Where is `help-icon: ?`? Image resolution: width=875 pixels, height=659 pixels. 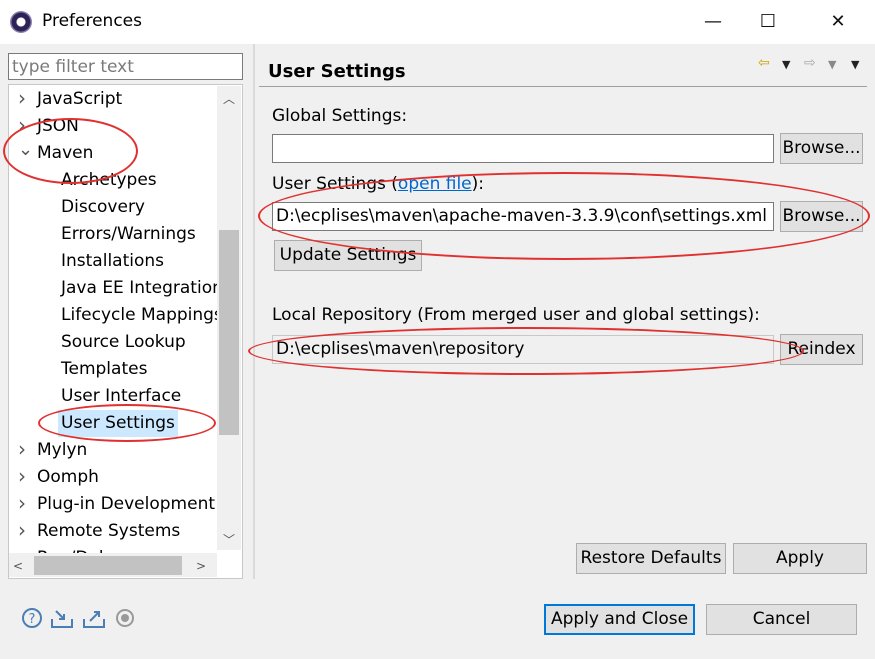
help-icon: ? is located at coordinates (32, 619).